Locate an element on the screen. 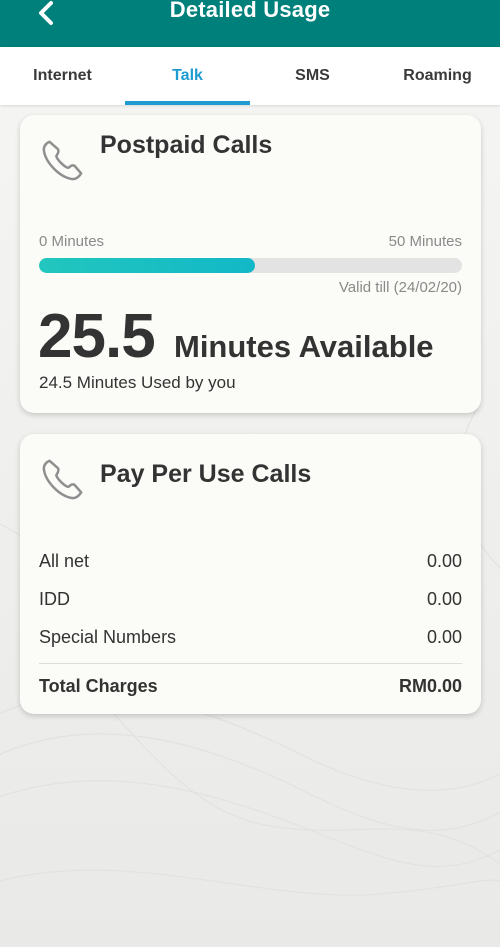 The height and width of the screenshot is (947, 500). tab-talk: Talk is located at coordinates (187, 76).